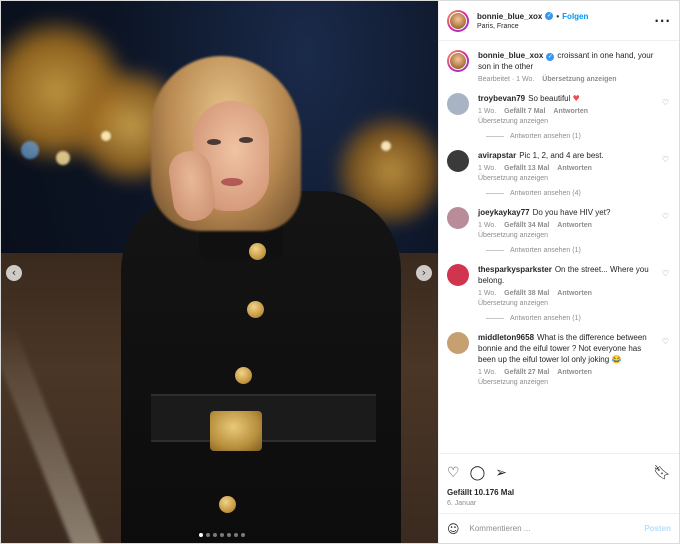 Image resolution: width=680 pixels, height=544 pixels. Describe the element at coordinates (565, 26) in the screenshot. I see `location: Paris, France` at that location.